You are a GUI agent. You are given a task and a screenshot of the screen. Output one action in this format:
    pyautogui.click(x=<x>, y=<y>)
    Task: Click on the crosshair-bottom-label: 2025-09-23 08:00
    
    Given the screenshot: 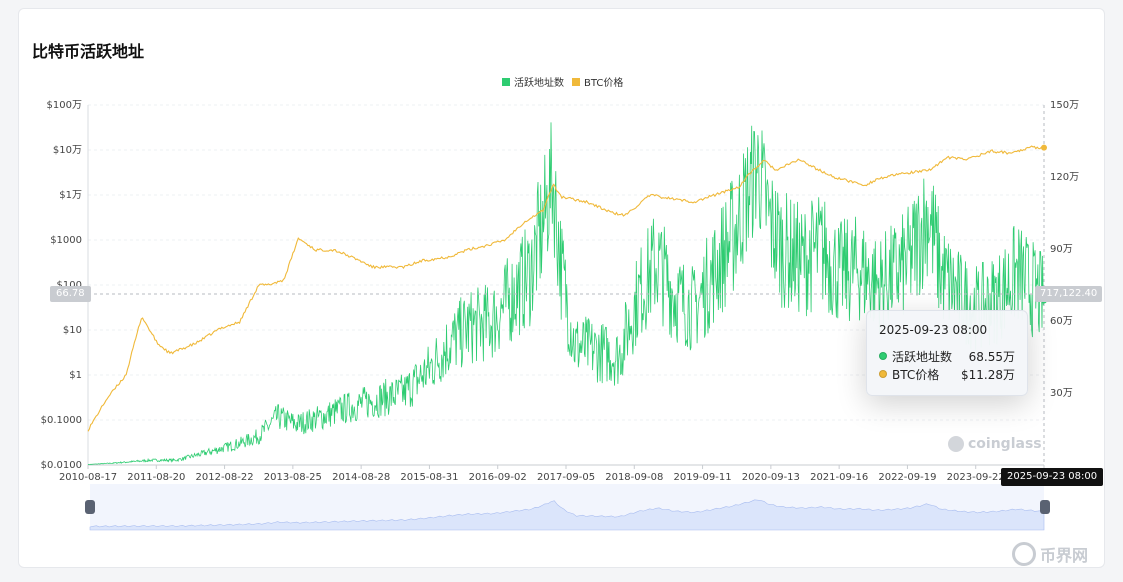 What is the action you would take?
    pyautogui.click(x=1052, y=477)
    